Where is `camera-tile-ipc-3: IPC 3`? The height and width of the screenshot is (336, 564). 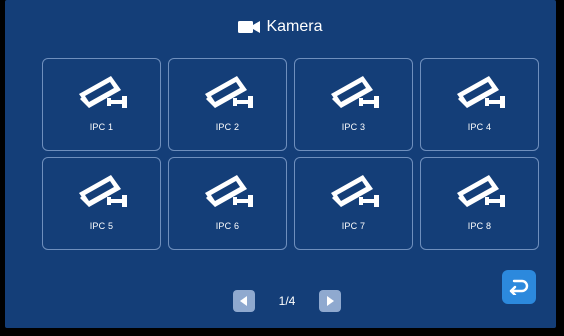
camera-tile-ipc-3: IPC 3 is located at coordinates (353, 104).